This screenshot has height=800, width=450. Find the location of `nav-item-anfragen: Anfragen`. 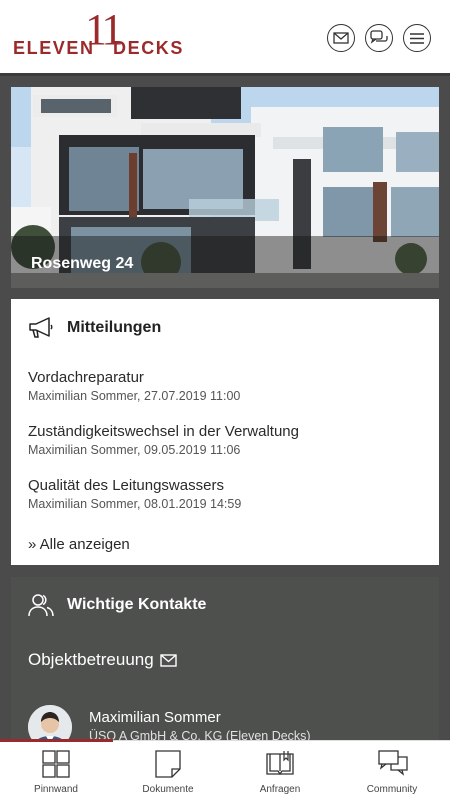

nav-item-anfragen: Anfragen is located at coordinates (280, 770).